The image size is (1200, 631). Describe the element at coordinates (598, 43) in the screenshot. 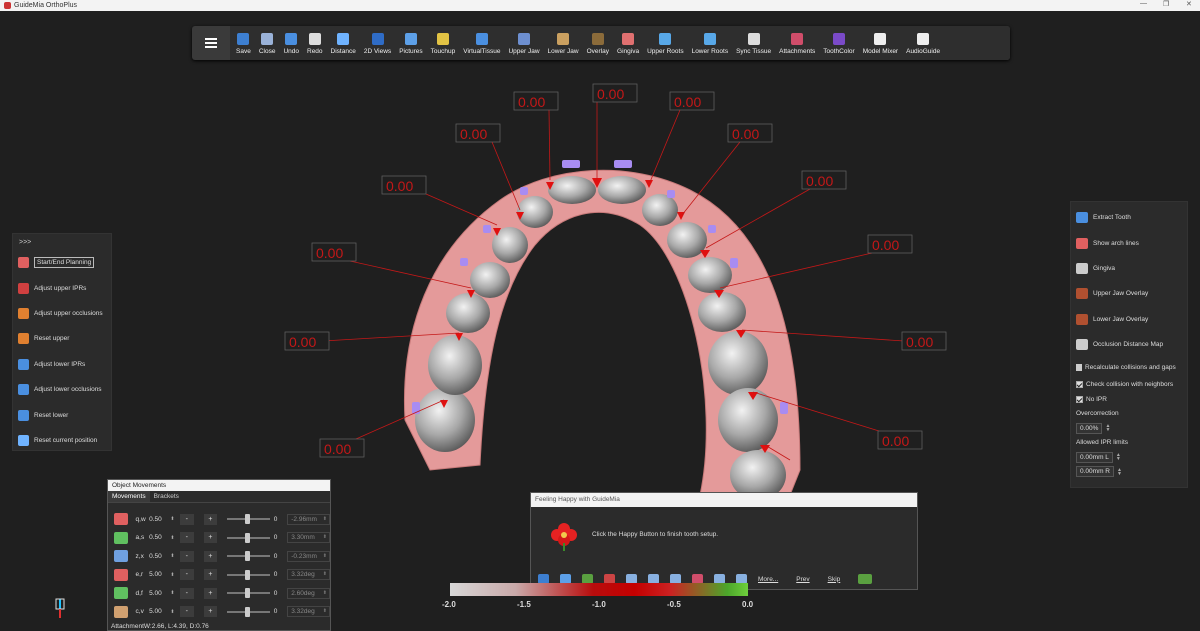

I see `overlay-button: Overlay` at that location.